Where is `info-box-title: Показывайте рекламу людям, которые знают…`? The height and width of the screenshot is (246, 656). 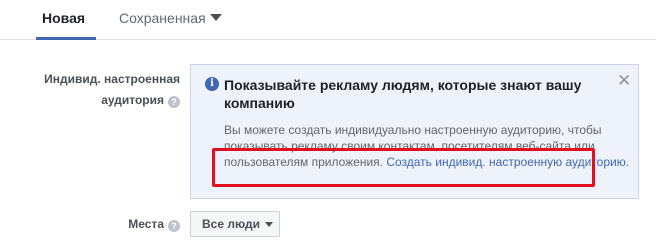 info-box-title: Показывайте рекламу людям, которые знают… is located at coordinates (403, 94).